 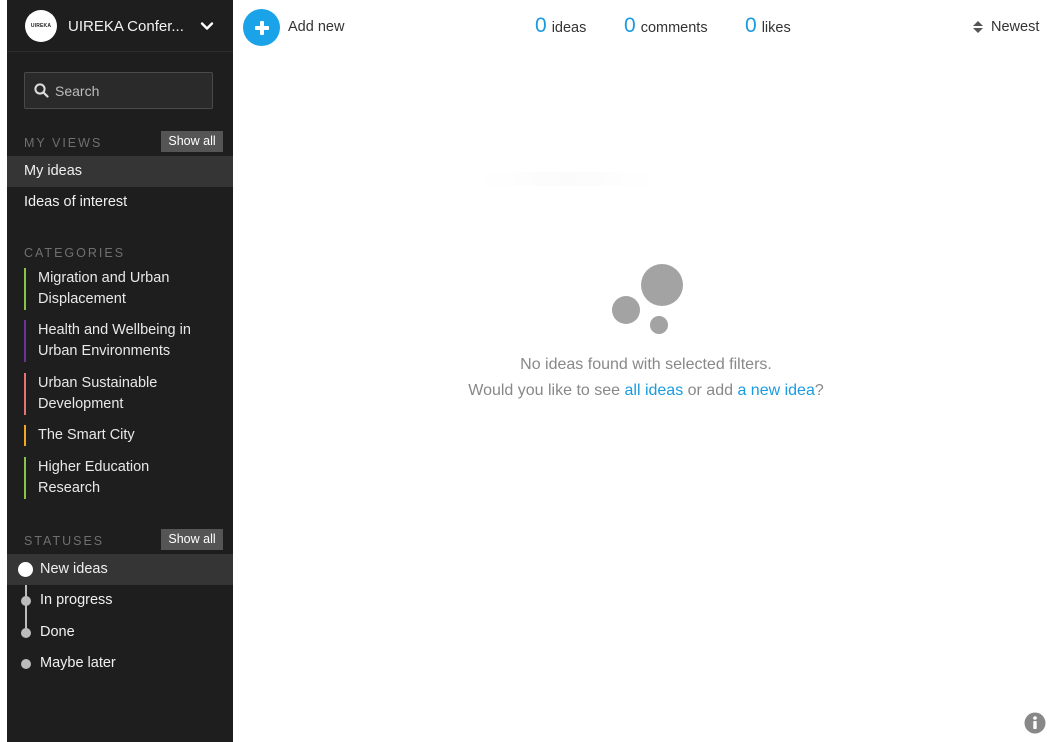 I want to click on plus-icon, so click(x=261, y=27).